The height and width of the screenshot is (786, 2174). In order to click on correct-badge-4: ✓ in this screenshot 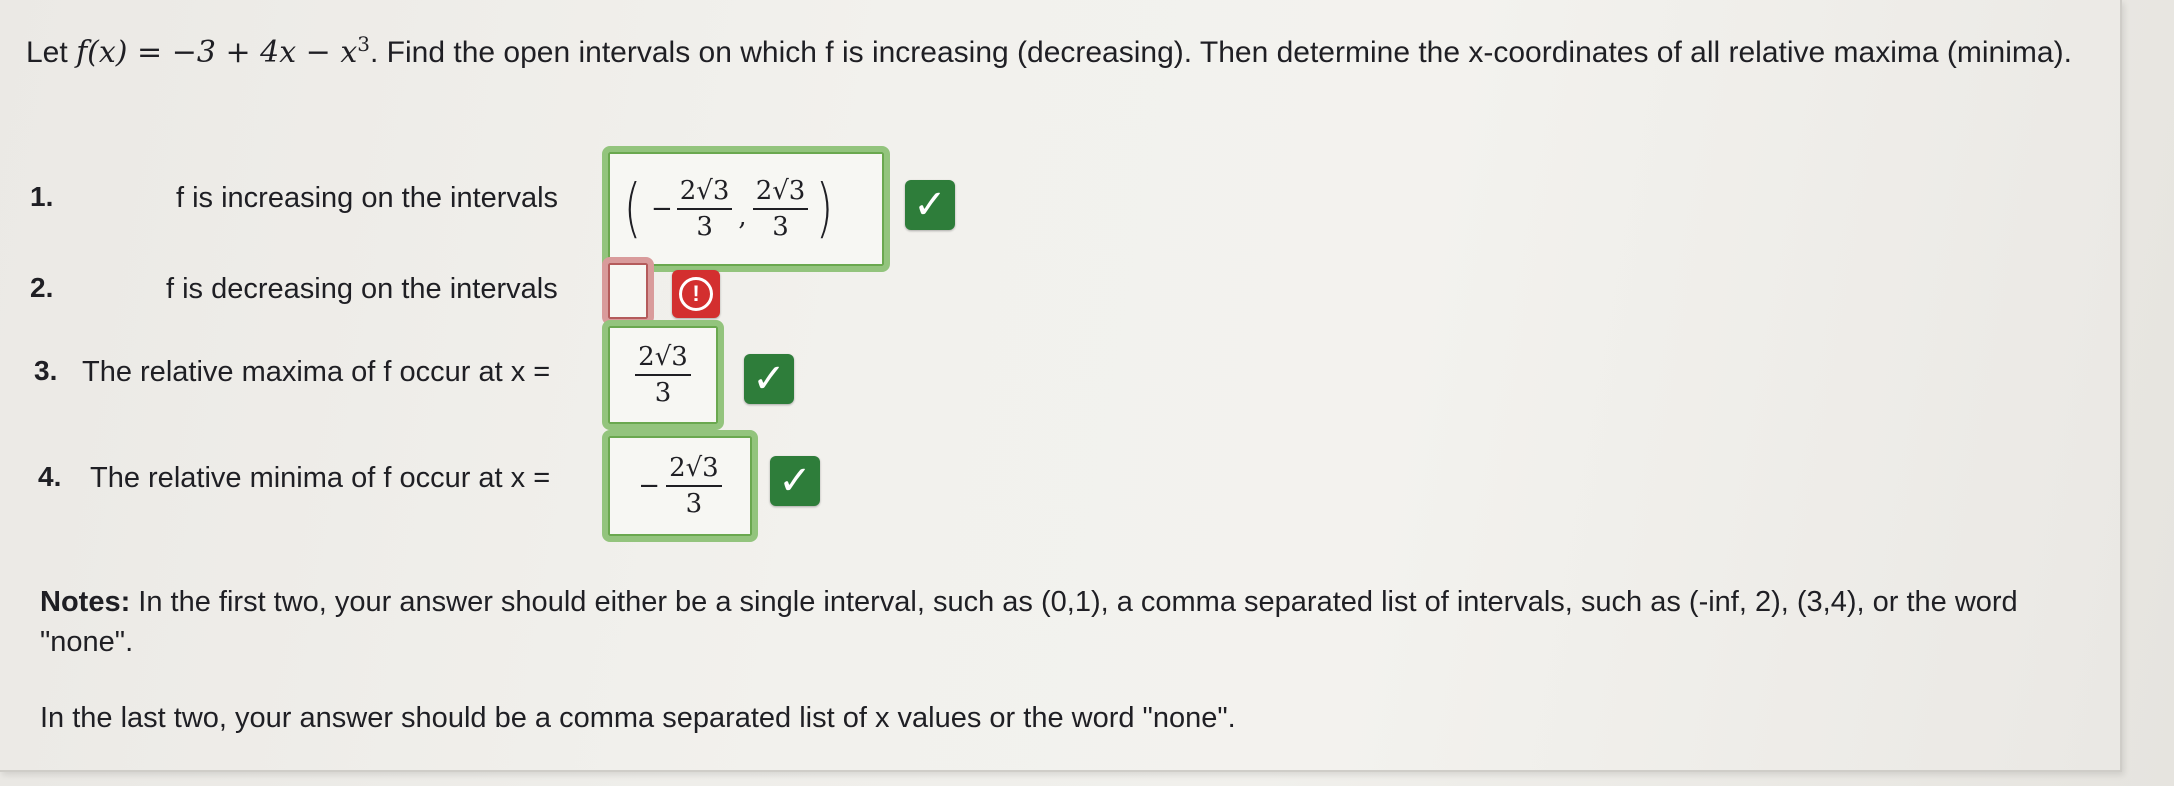, I will do `click(795, 481)`.